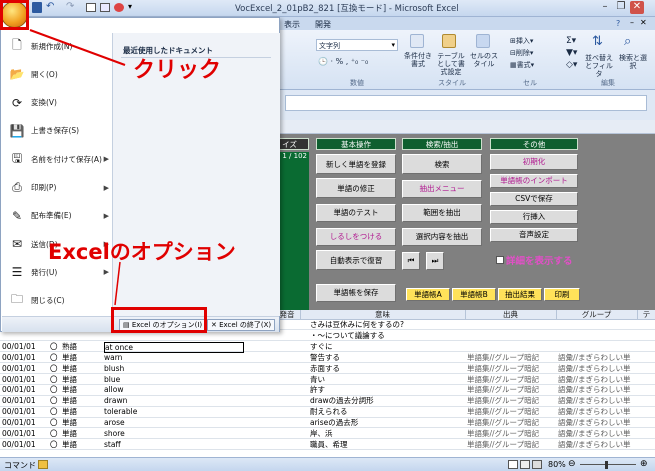 The width and height of the screenshot is (655, 471). What do you see at coordinates (117, 283) in the screenshot?
I see `options-arrow` at bounding box center [117, 283].